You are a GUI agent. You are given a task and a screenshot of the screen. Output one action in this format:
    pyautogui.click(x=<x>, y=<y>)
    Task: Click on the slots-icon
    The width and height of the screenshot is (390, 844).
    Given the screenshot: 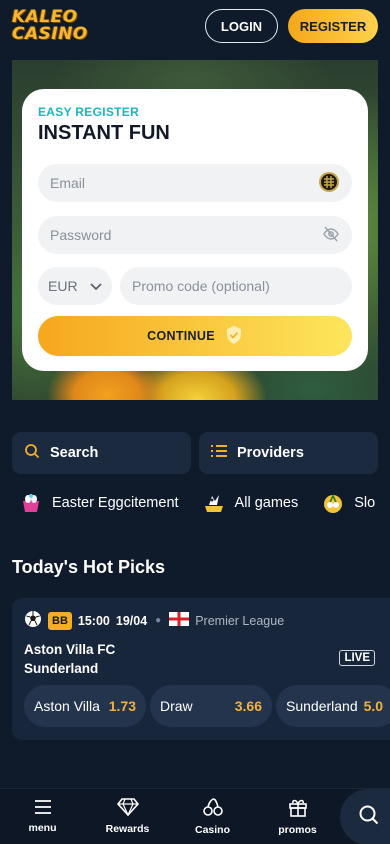 What is the action you would take?
    pyautogui.click(x=333, y=503)
    